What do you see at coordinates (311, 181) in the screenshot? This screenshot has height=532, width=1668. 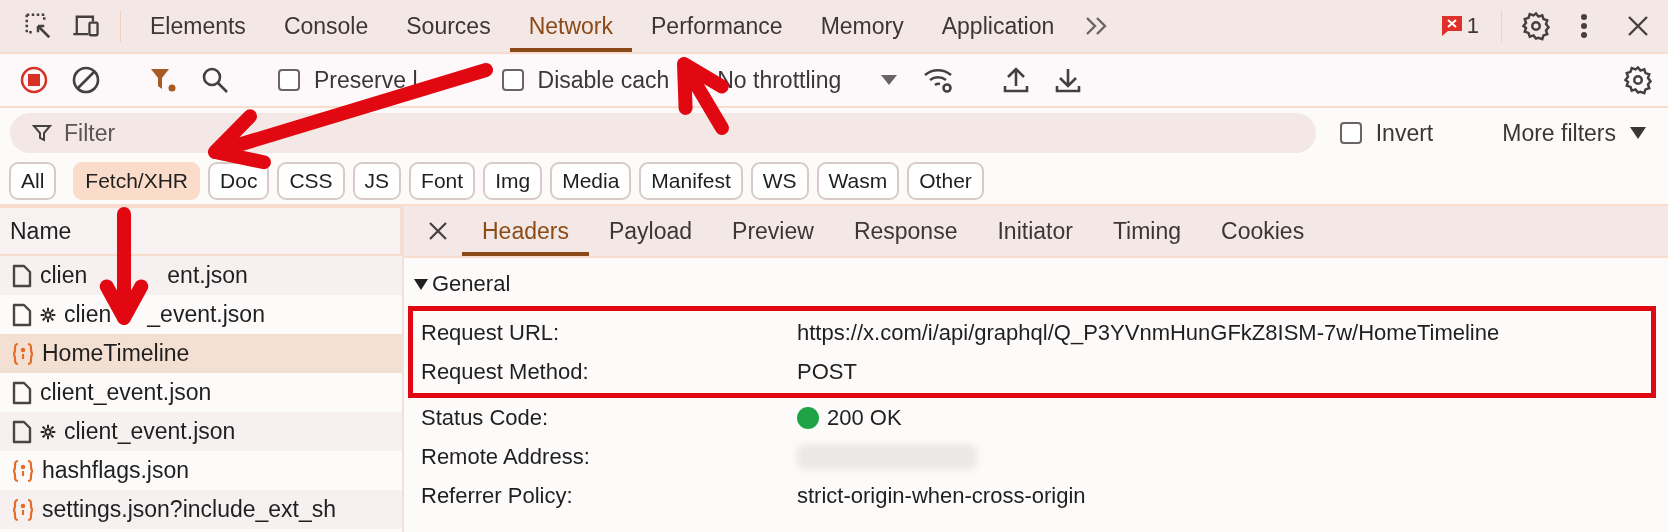 I see `type-filter-chip: CSS` at bounding box center [311, 181].